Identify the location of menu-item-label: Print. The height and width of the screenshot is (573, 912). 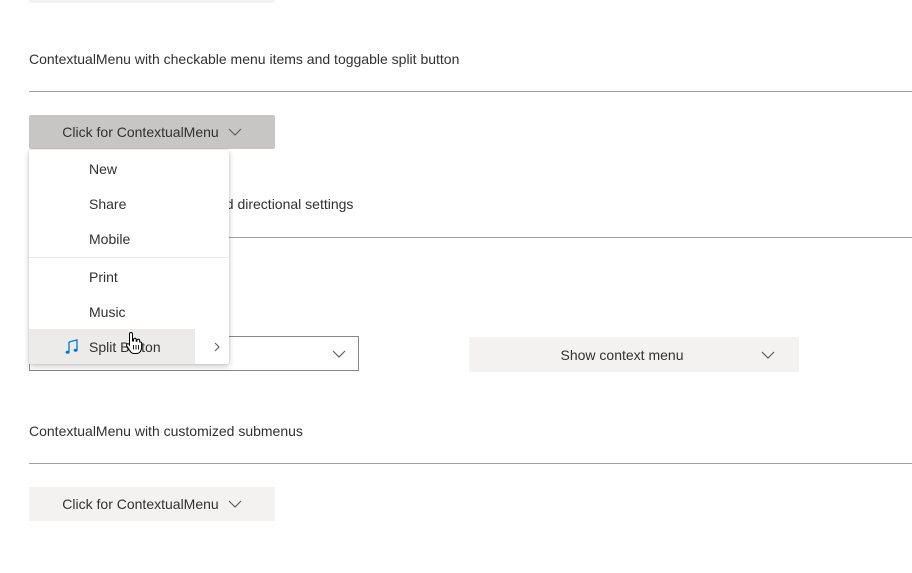
(103, 277).